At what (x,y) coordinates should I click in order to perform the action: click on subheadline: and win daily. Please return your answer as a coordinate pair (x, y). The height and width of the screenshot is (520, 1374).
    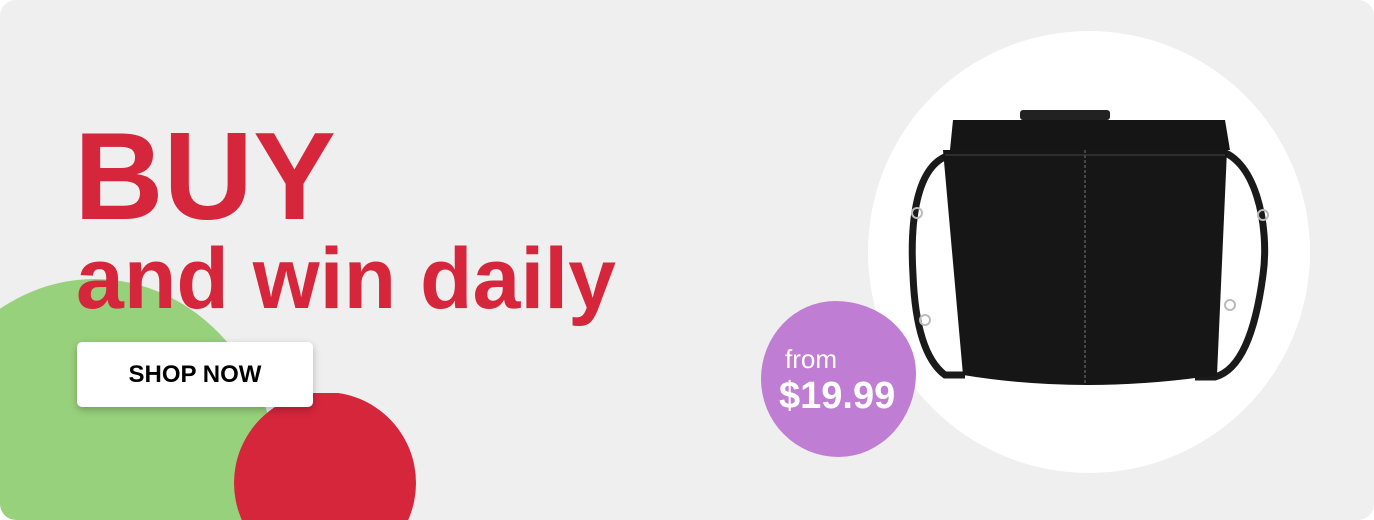
    Looking at the image, I should click on (346, 279).